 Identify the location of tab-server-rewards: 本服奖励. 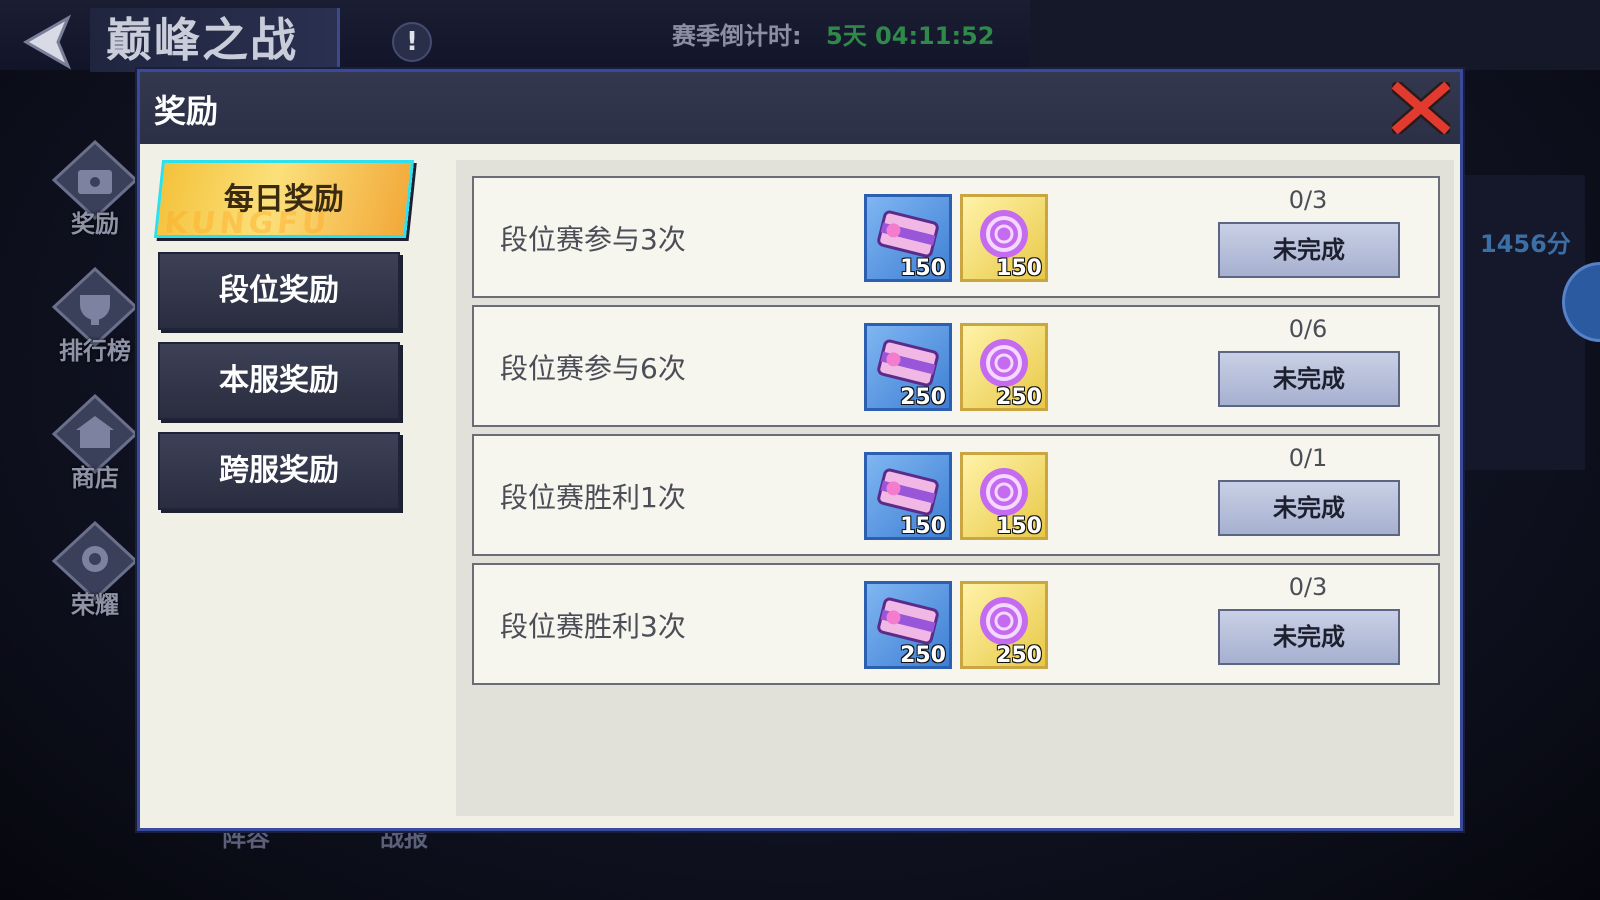
(279, 381).